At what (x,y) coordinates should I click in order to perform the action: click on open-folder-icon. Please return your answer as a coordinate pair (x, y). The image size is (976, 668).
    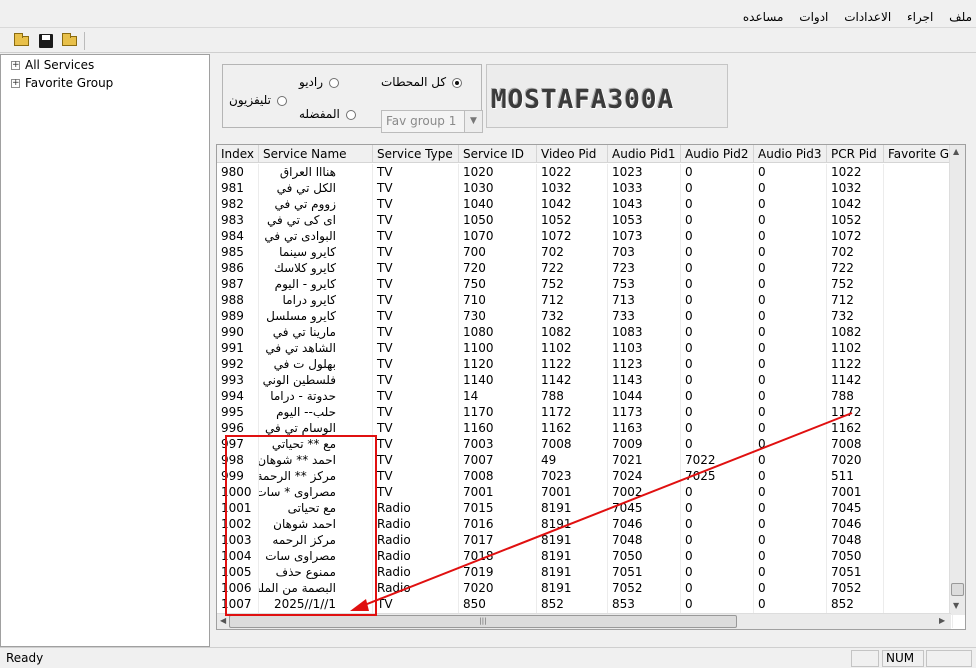
    Looking at the image, I should click on (22, 41).